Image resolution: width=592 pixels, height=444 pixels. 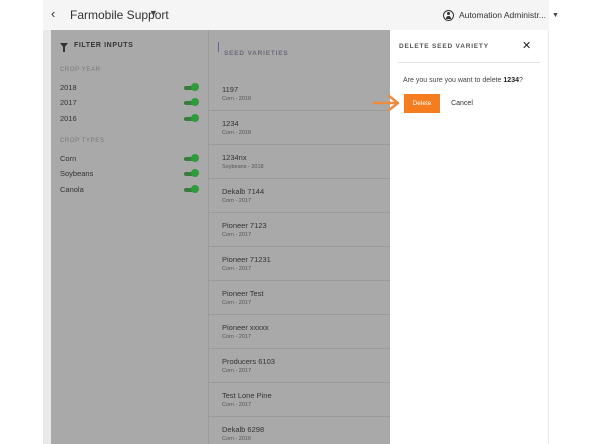 What do you see at coordinates (245, 327) in the screenshot?
I see `seed-name: Pioneer xxxxx` at bounding box center [245, 327].